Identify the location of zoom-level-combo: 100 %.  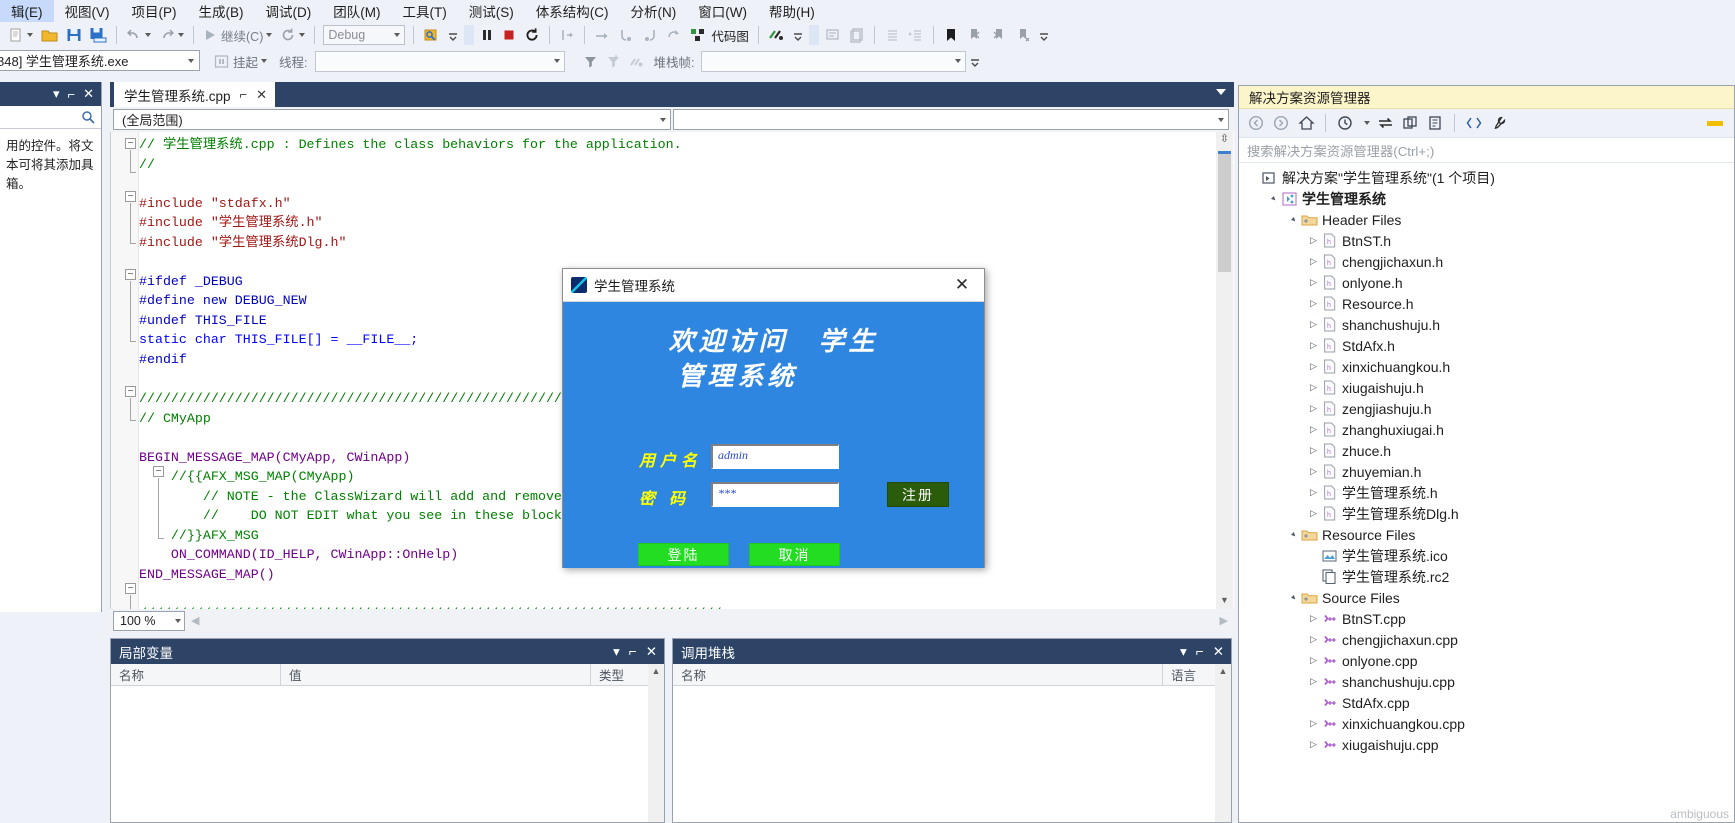
(149, 620).